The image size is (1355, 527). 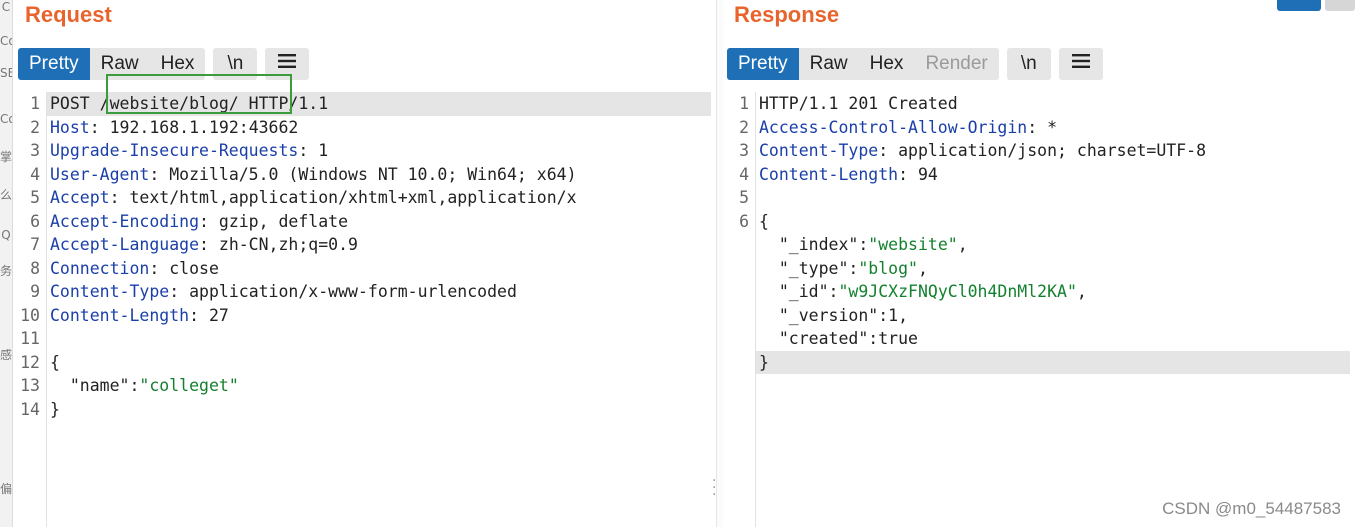 I want to click on code-text: : application/x-www-form-urlencoded, so click(x=343, y=291).